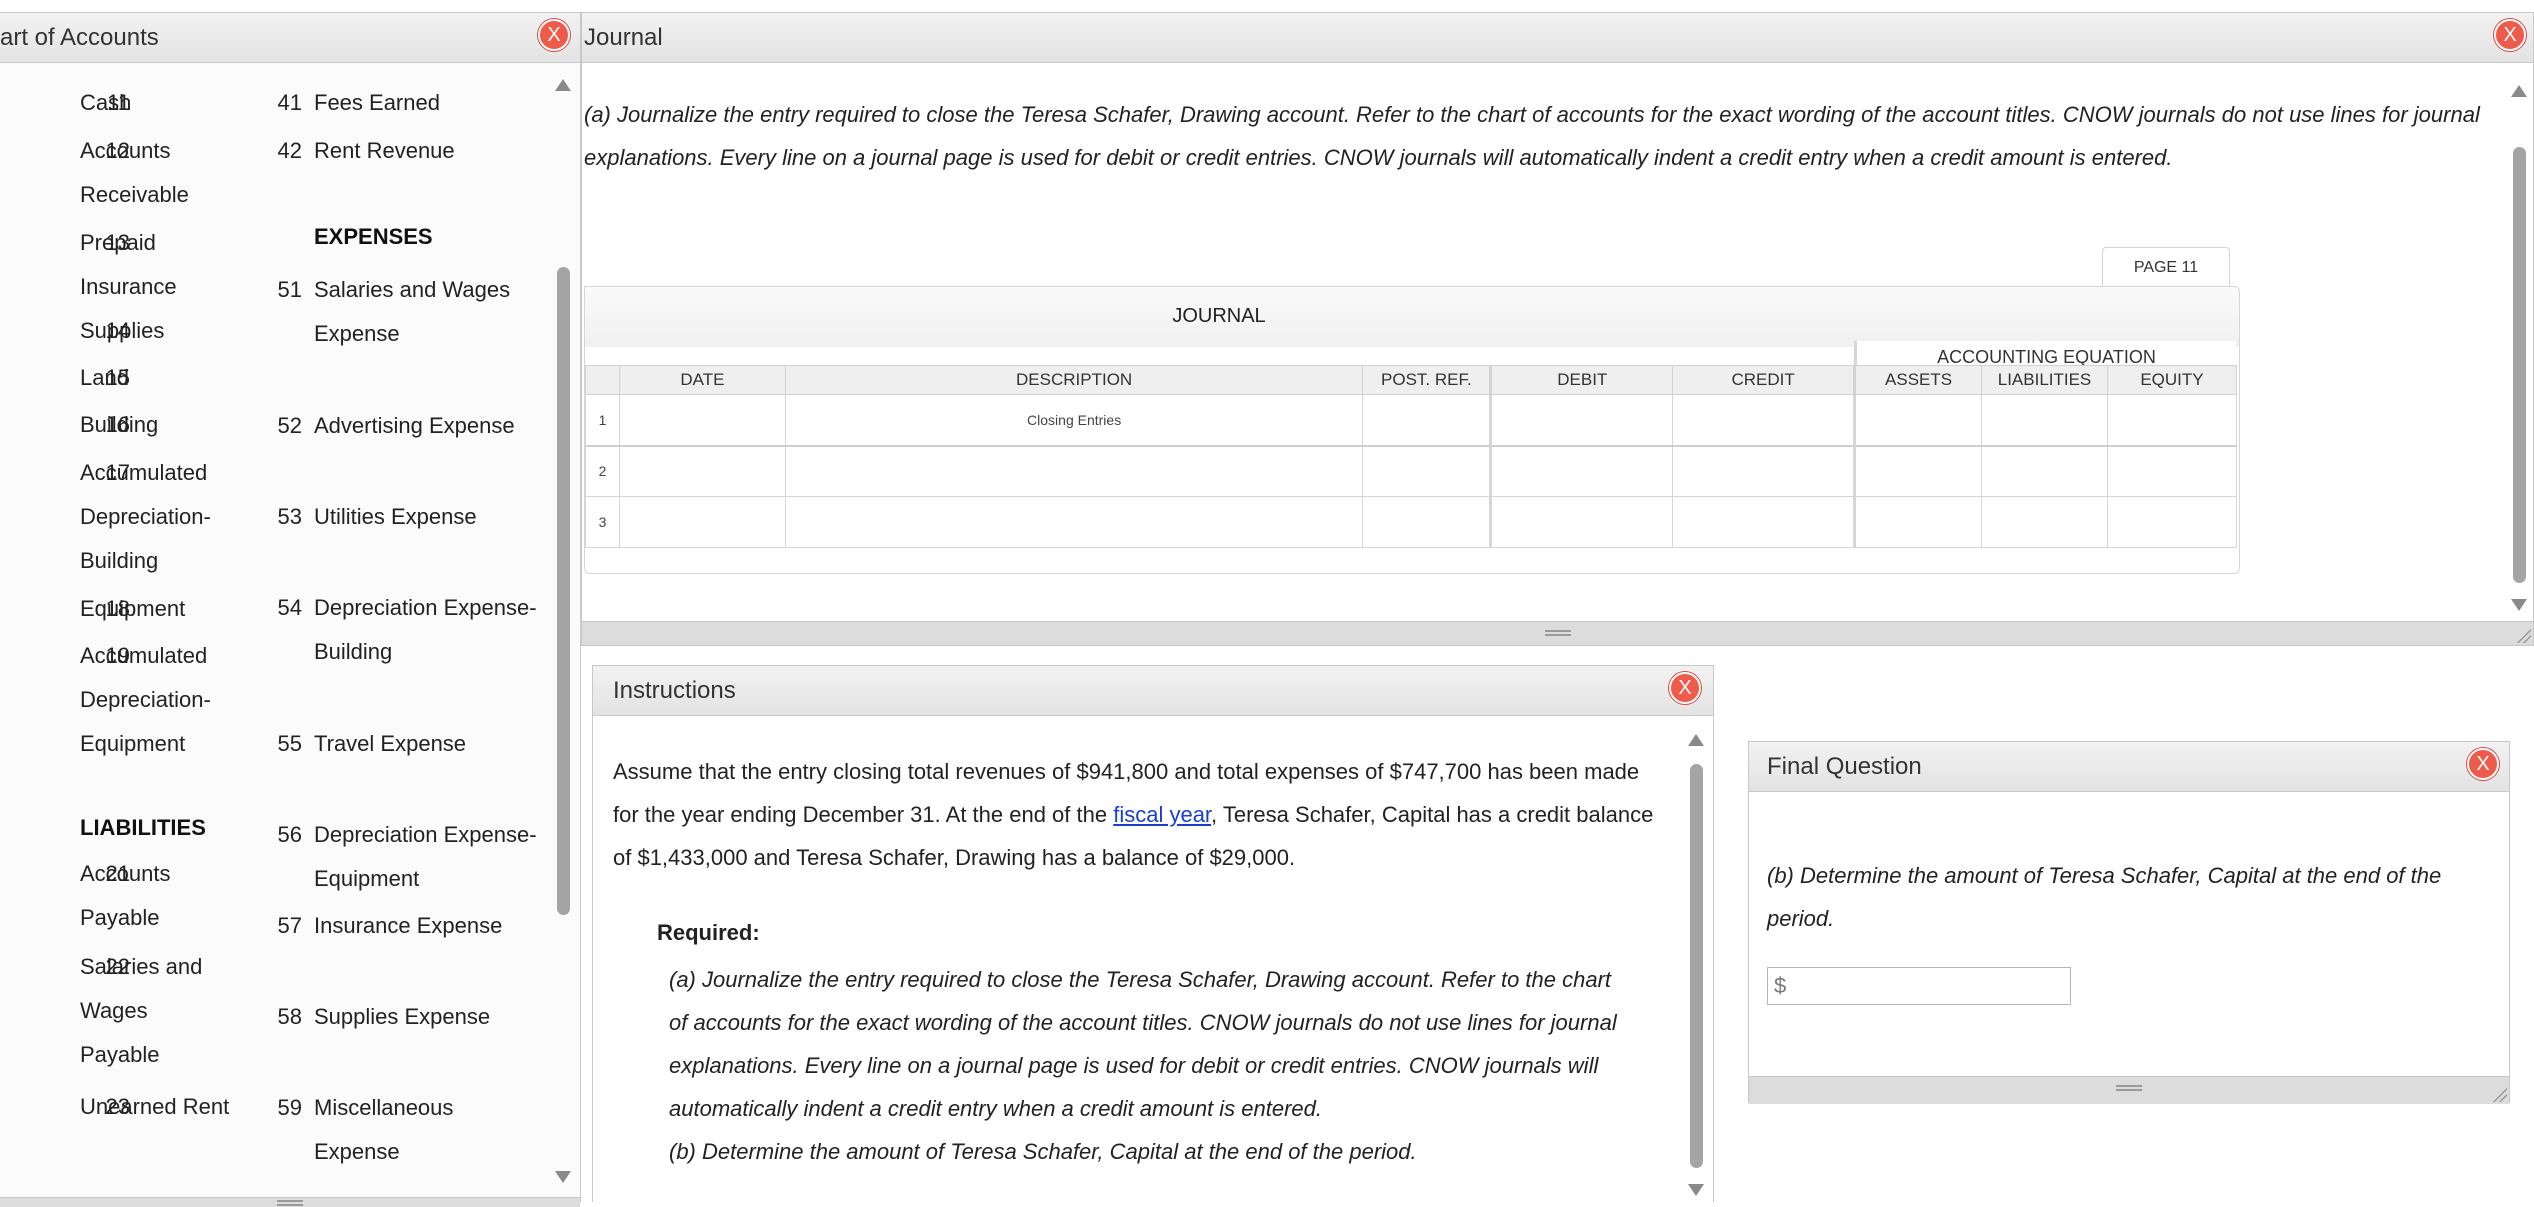 This screenshot has width=2534, height=1207. What do you see at coordinates (373, 236) in the screenshot?
I see `coa-section-heading: EXPENSES` at bounding box center [373, 236].